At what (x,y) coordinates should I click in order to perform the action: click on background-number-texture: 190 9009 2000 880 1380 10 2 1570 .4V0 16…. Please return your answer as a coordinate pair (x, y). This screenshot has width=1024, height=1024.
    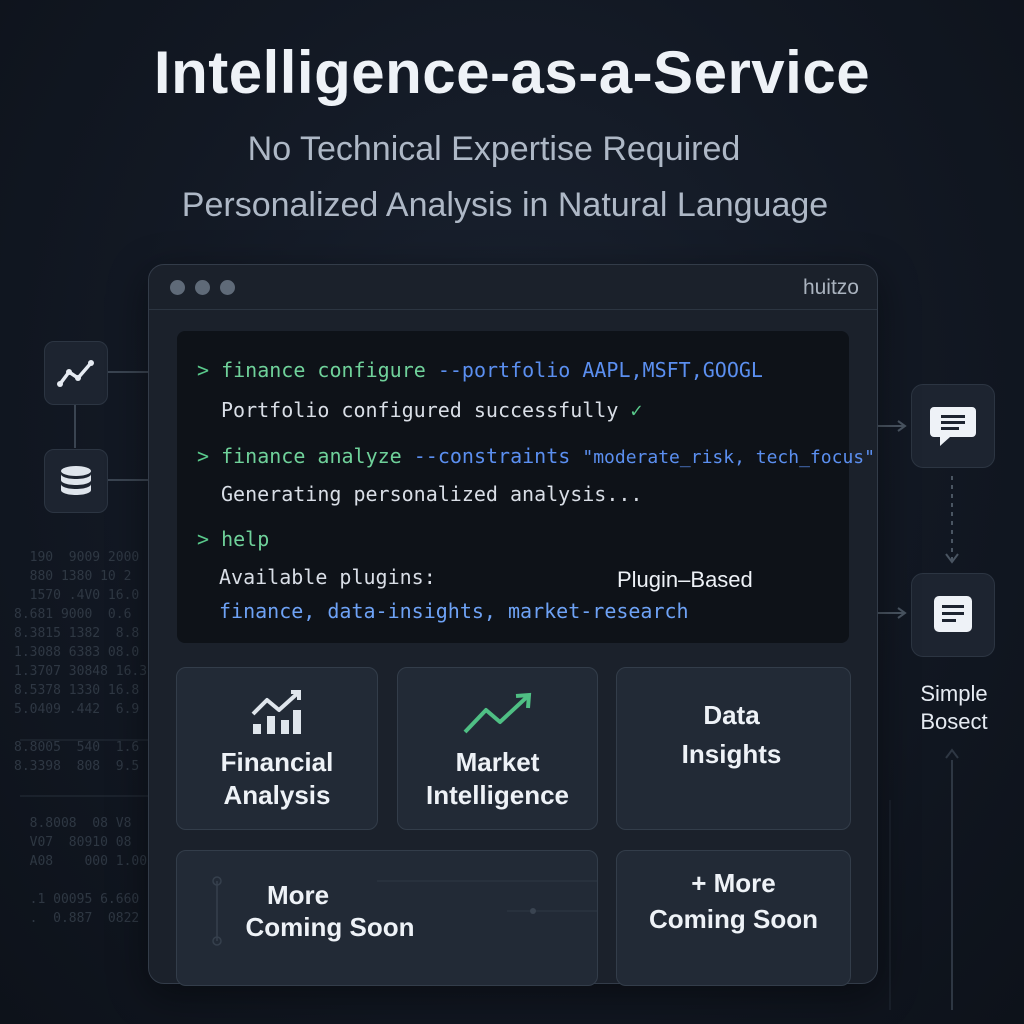
    Looking at the image, I should click on (81, 738).